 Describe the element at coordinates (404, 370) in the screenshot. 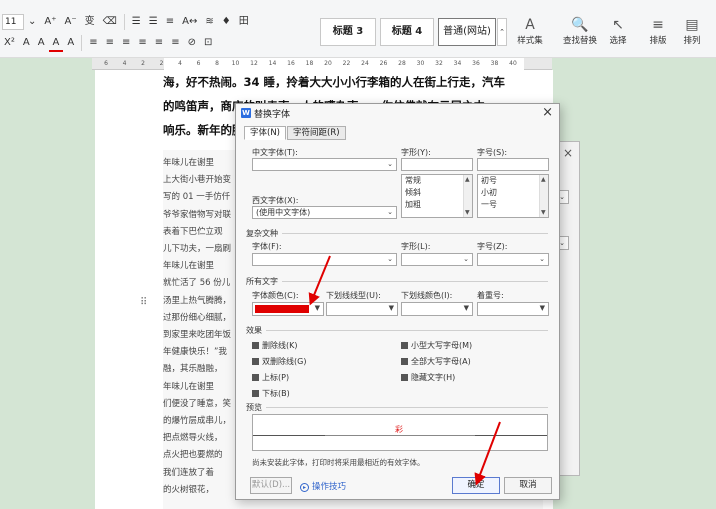

I see `annotation-arrows` at that location.